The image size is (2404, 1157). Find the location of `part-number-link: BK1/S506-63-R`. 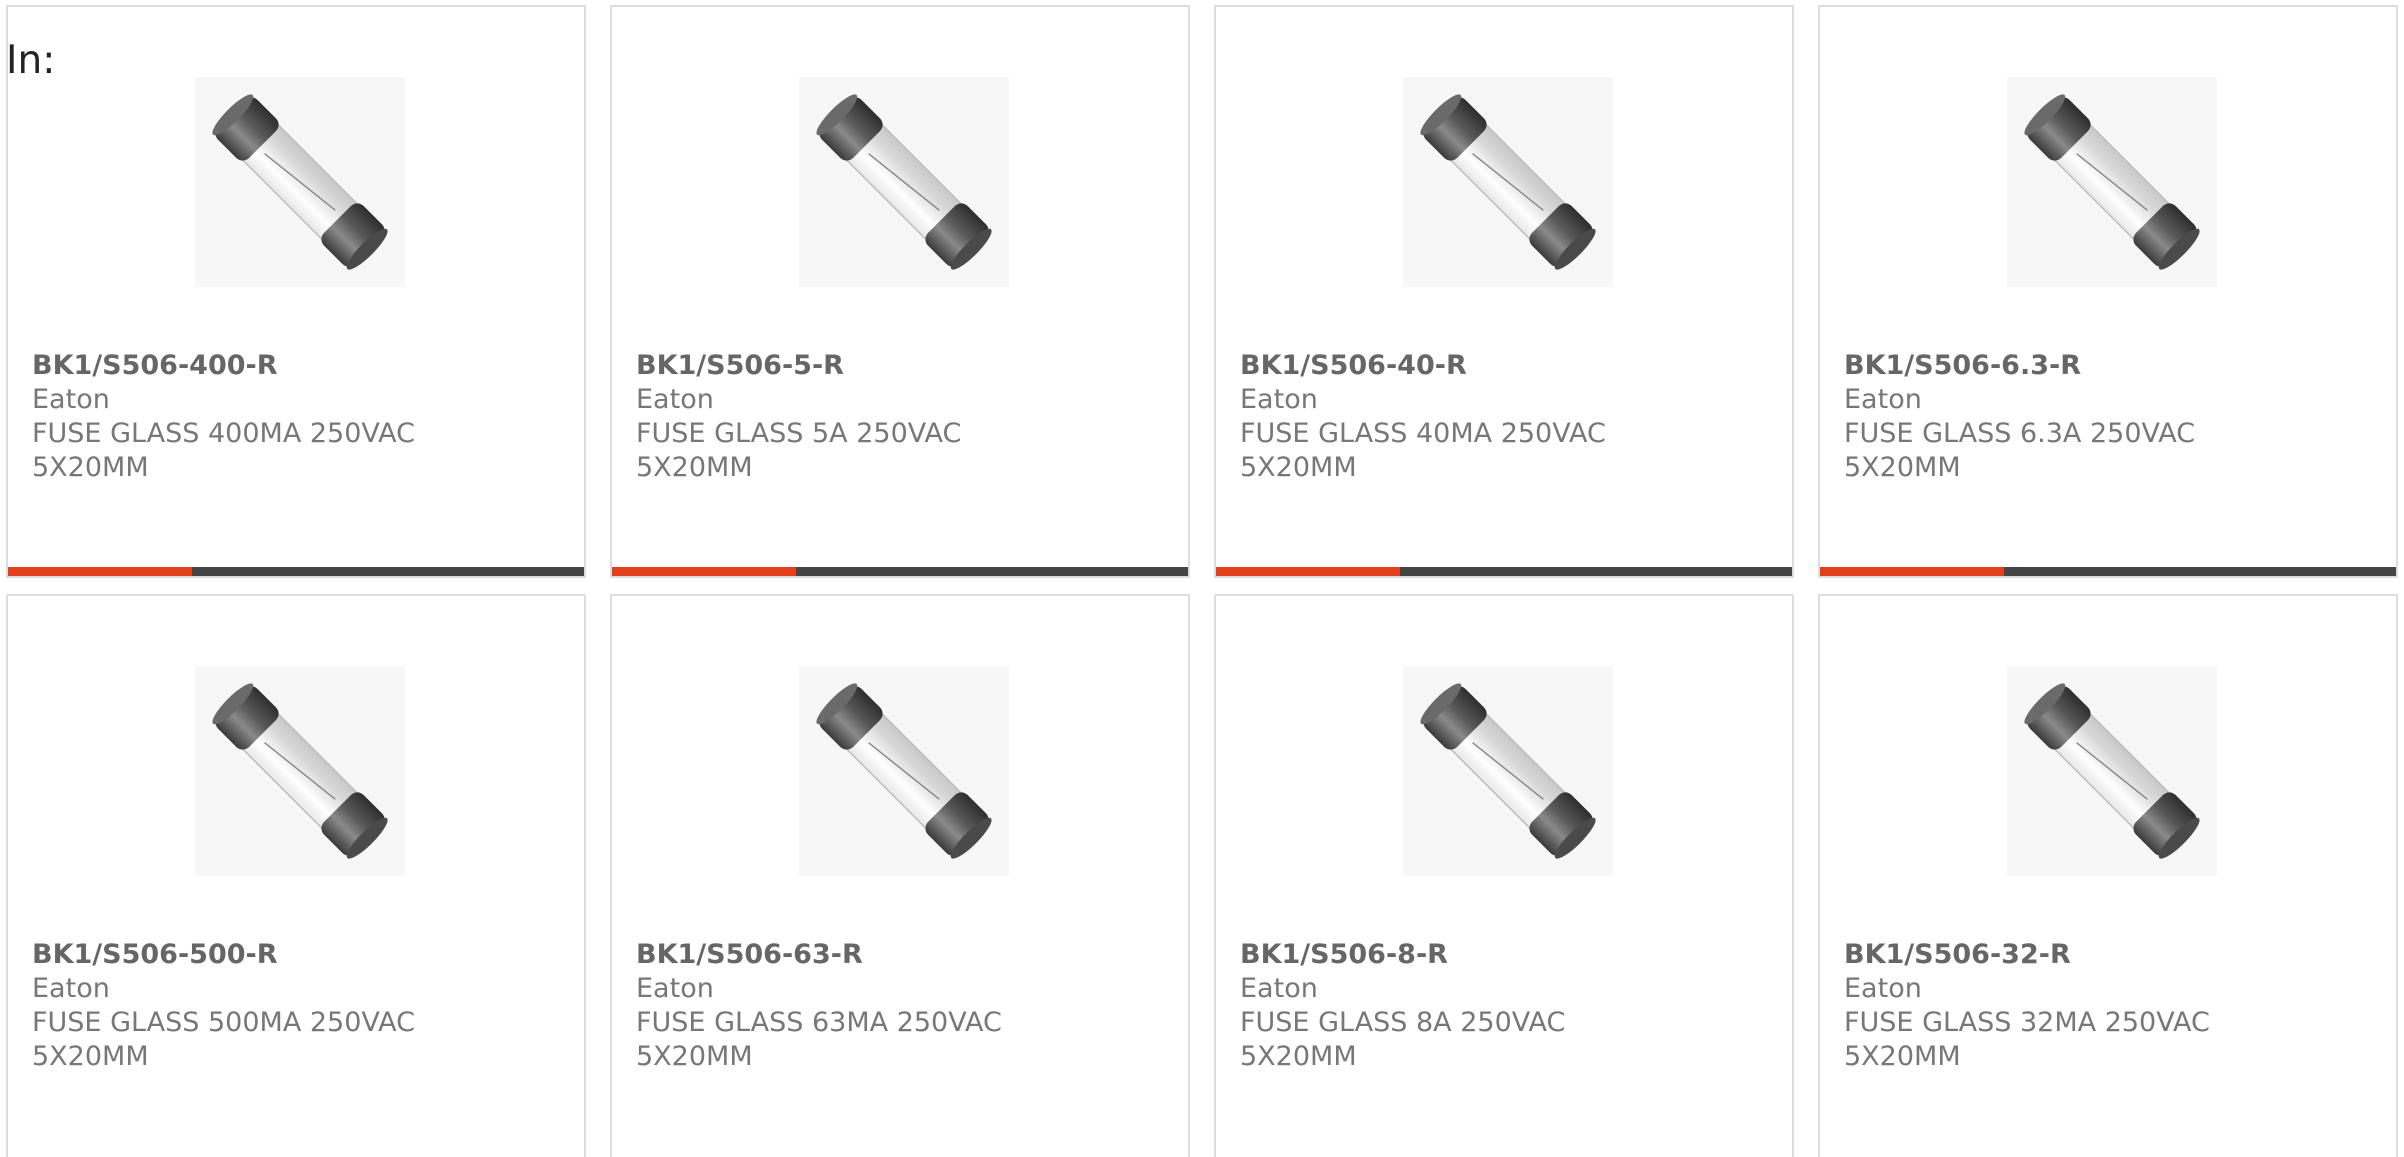

part-number-link: BK1/S506-63-R is located at coordinates (836, 955).